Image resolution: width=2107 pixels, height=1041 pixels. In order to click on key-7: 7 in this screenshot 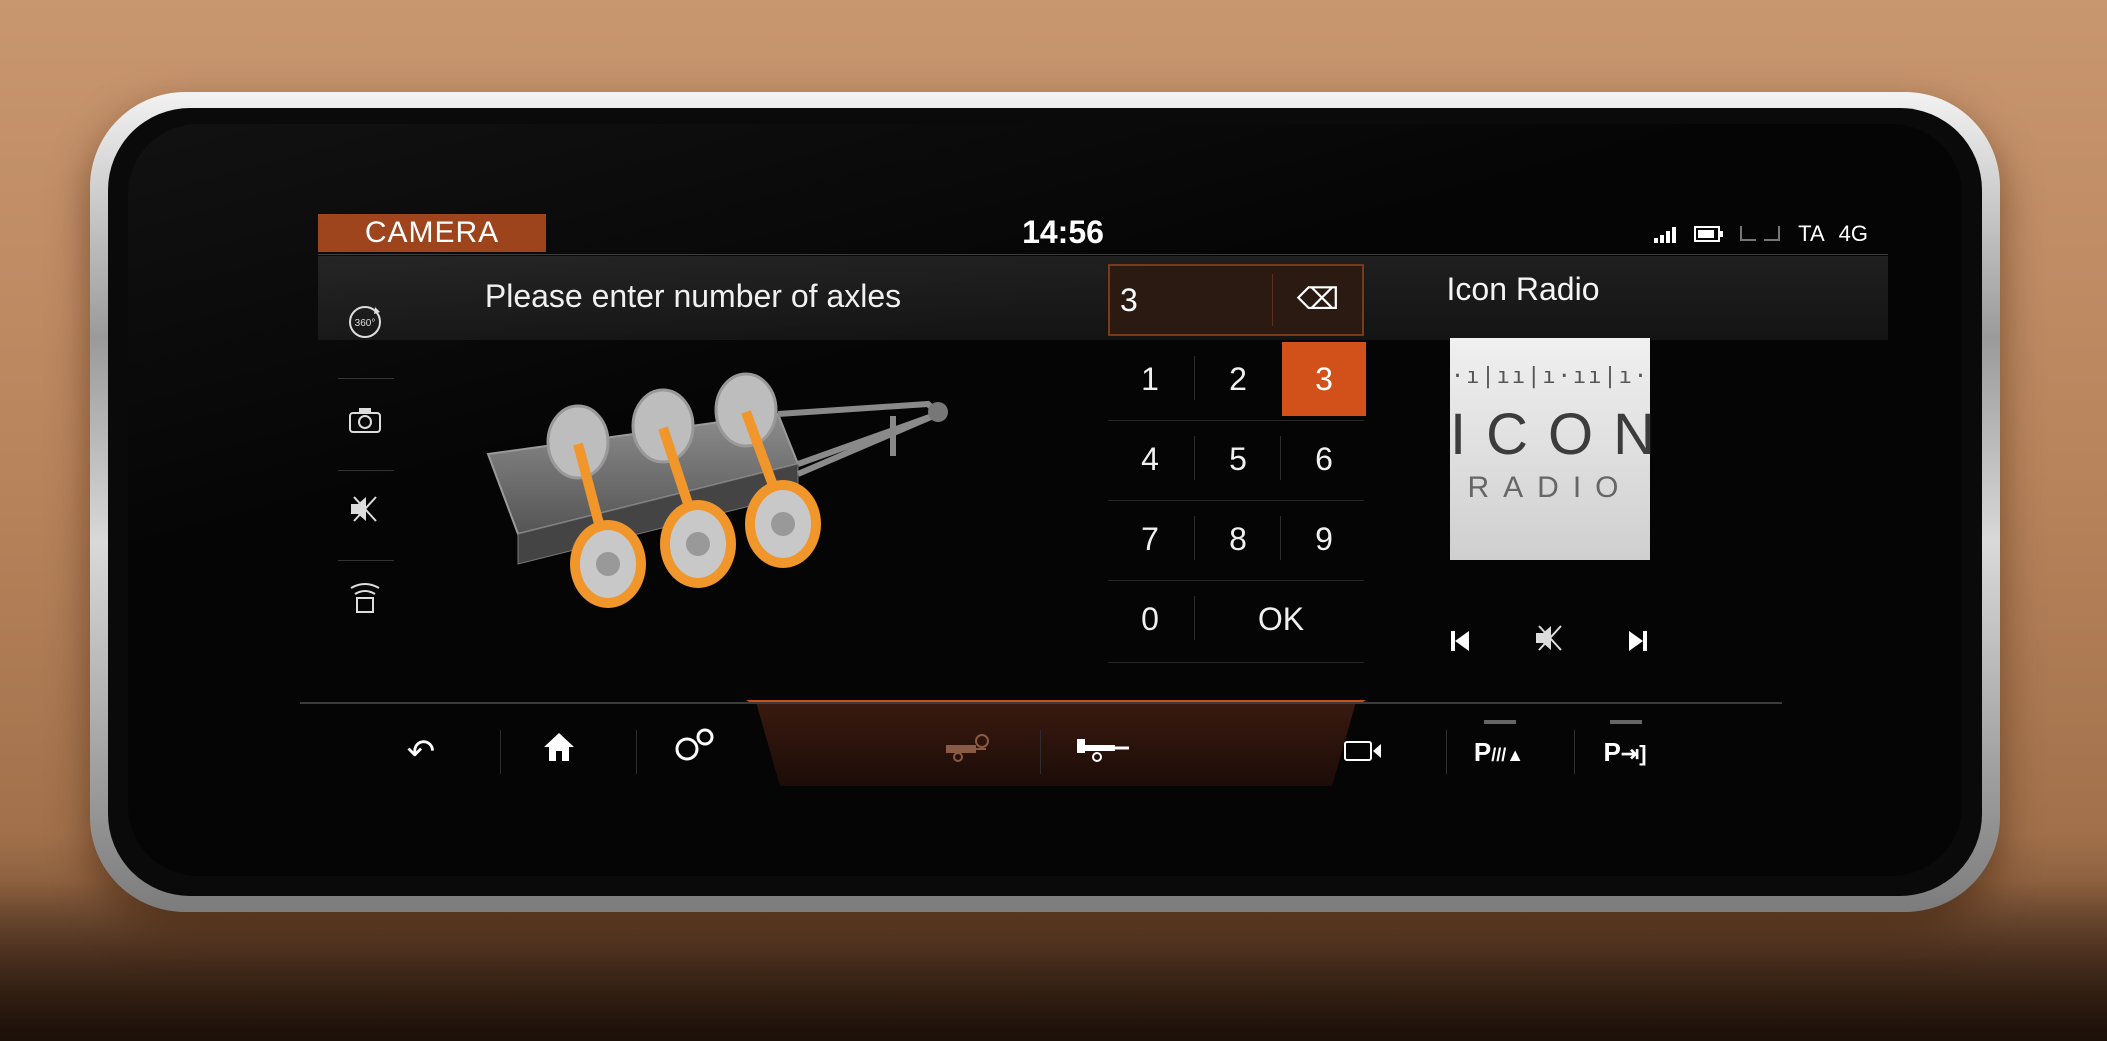, I will do `click(1150, 539)`.